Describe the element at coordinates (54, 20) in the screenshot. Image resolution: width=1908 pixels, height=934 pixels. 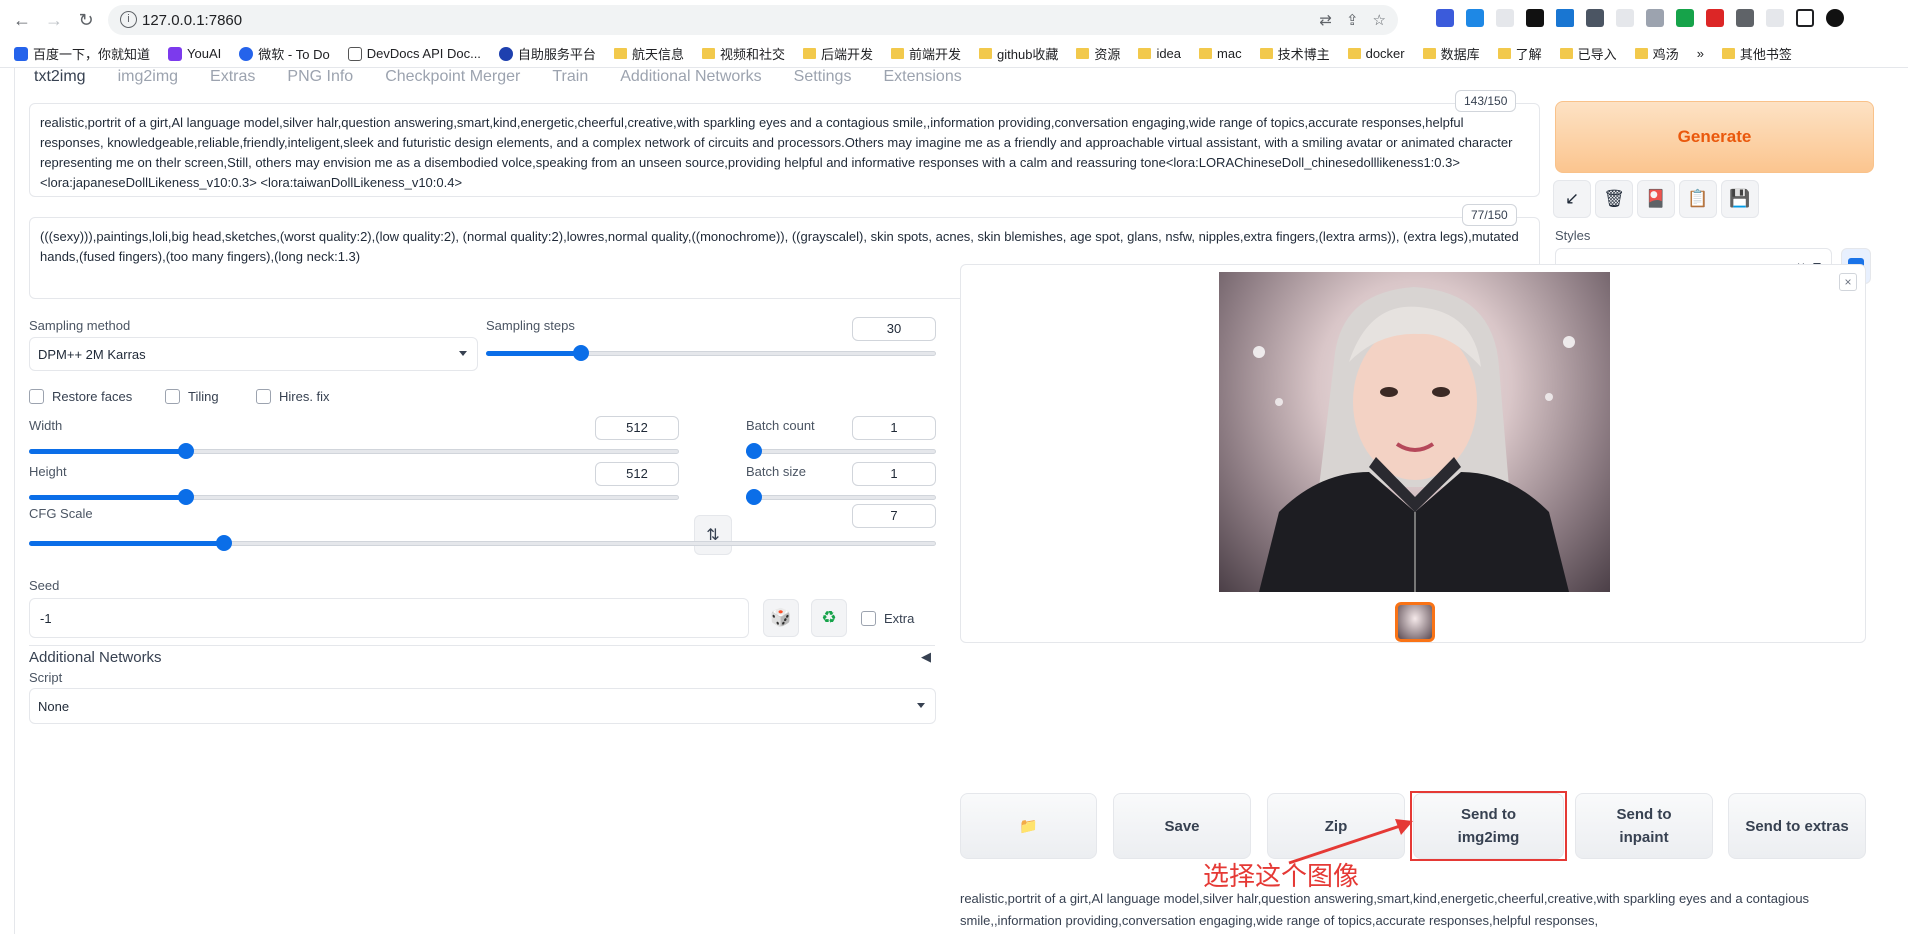
I see `forward-icon: →` at that location.